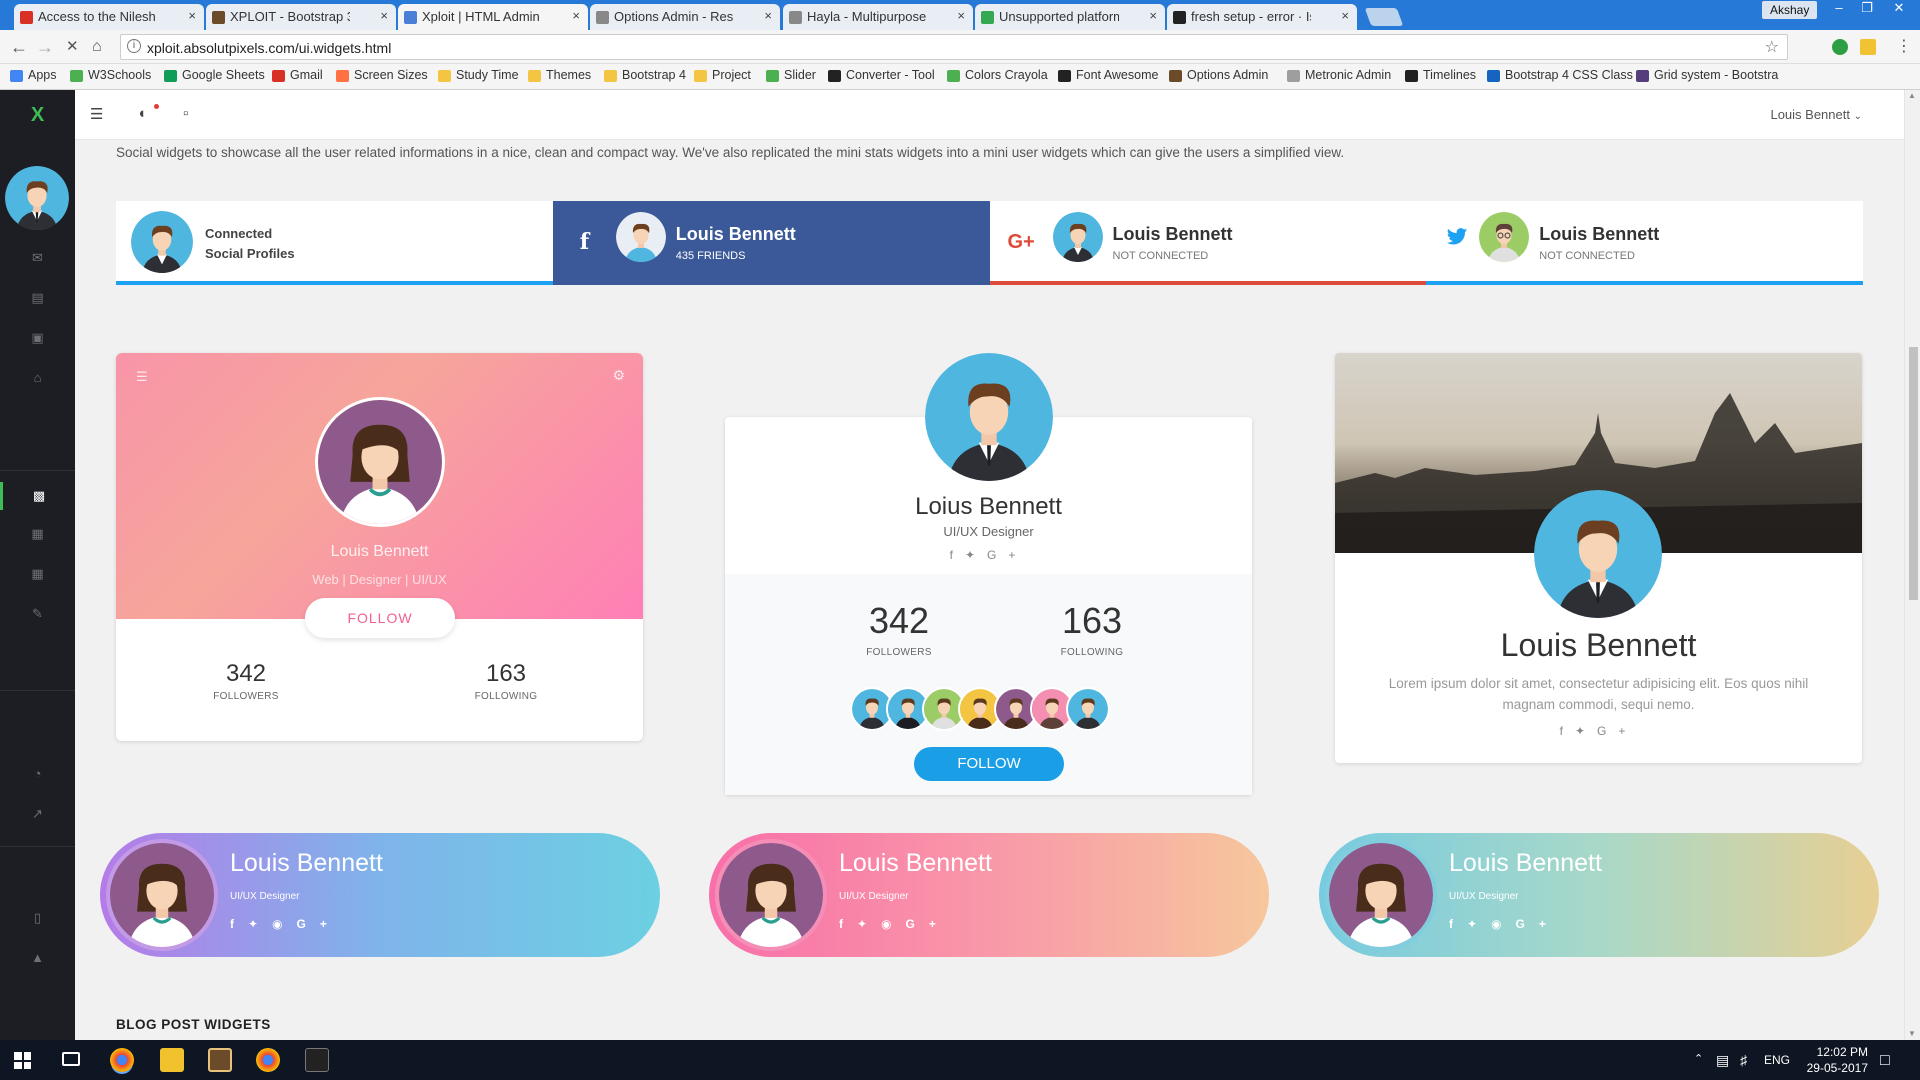 The width and height of the screenshot is (1920, 1080). I want to click on card1-follow-button: FOLLOW, so click(380, 618).